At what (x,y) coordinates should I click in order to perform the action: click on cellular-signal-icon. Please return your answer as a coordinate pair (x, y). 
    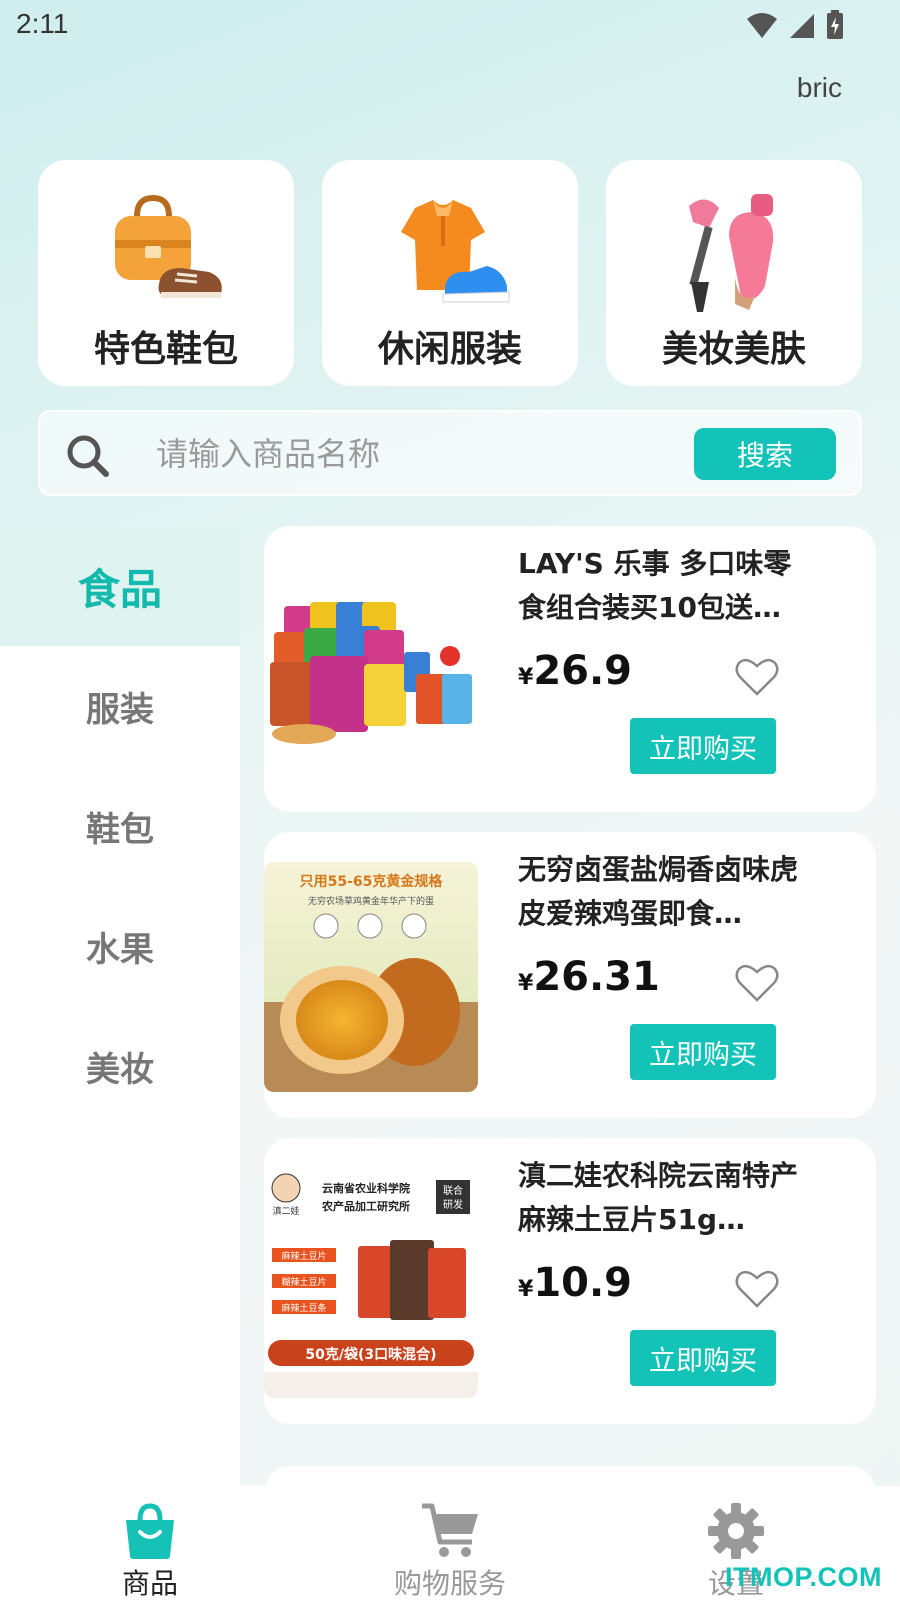
    Looking at the image, I should click on (802, 26).